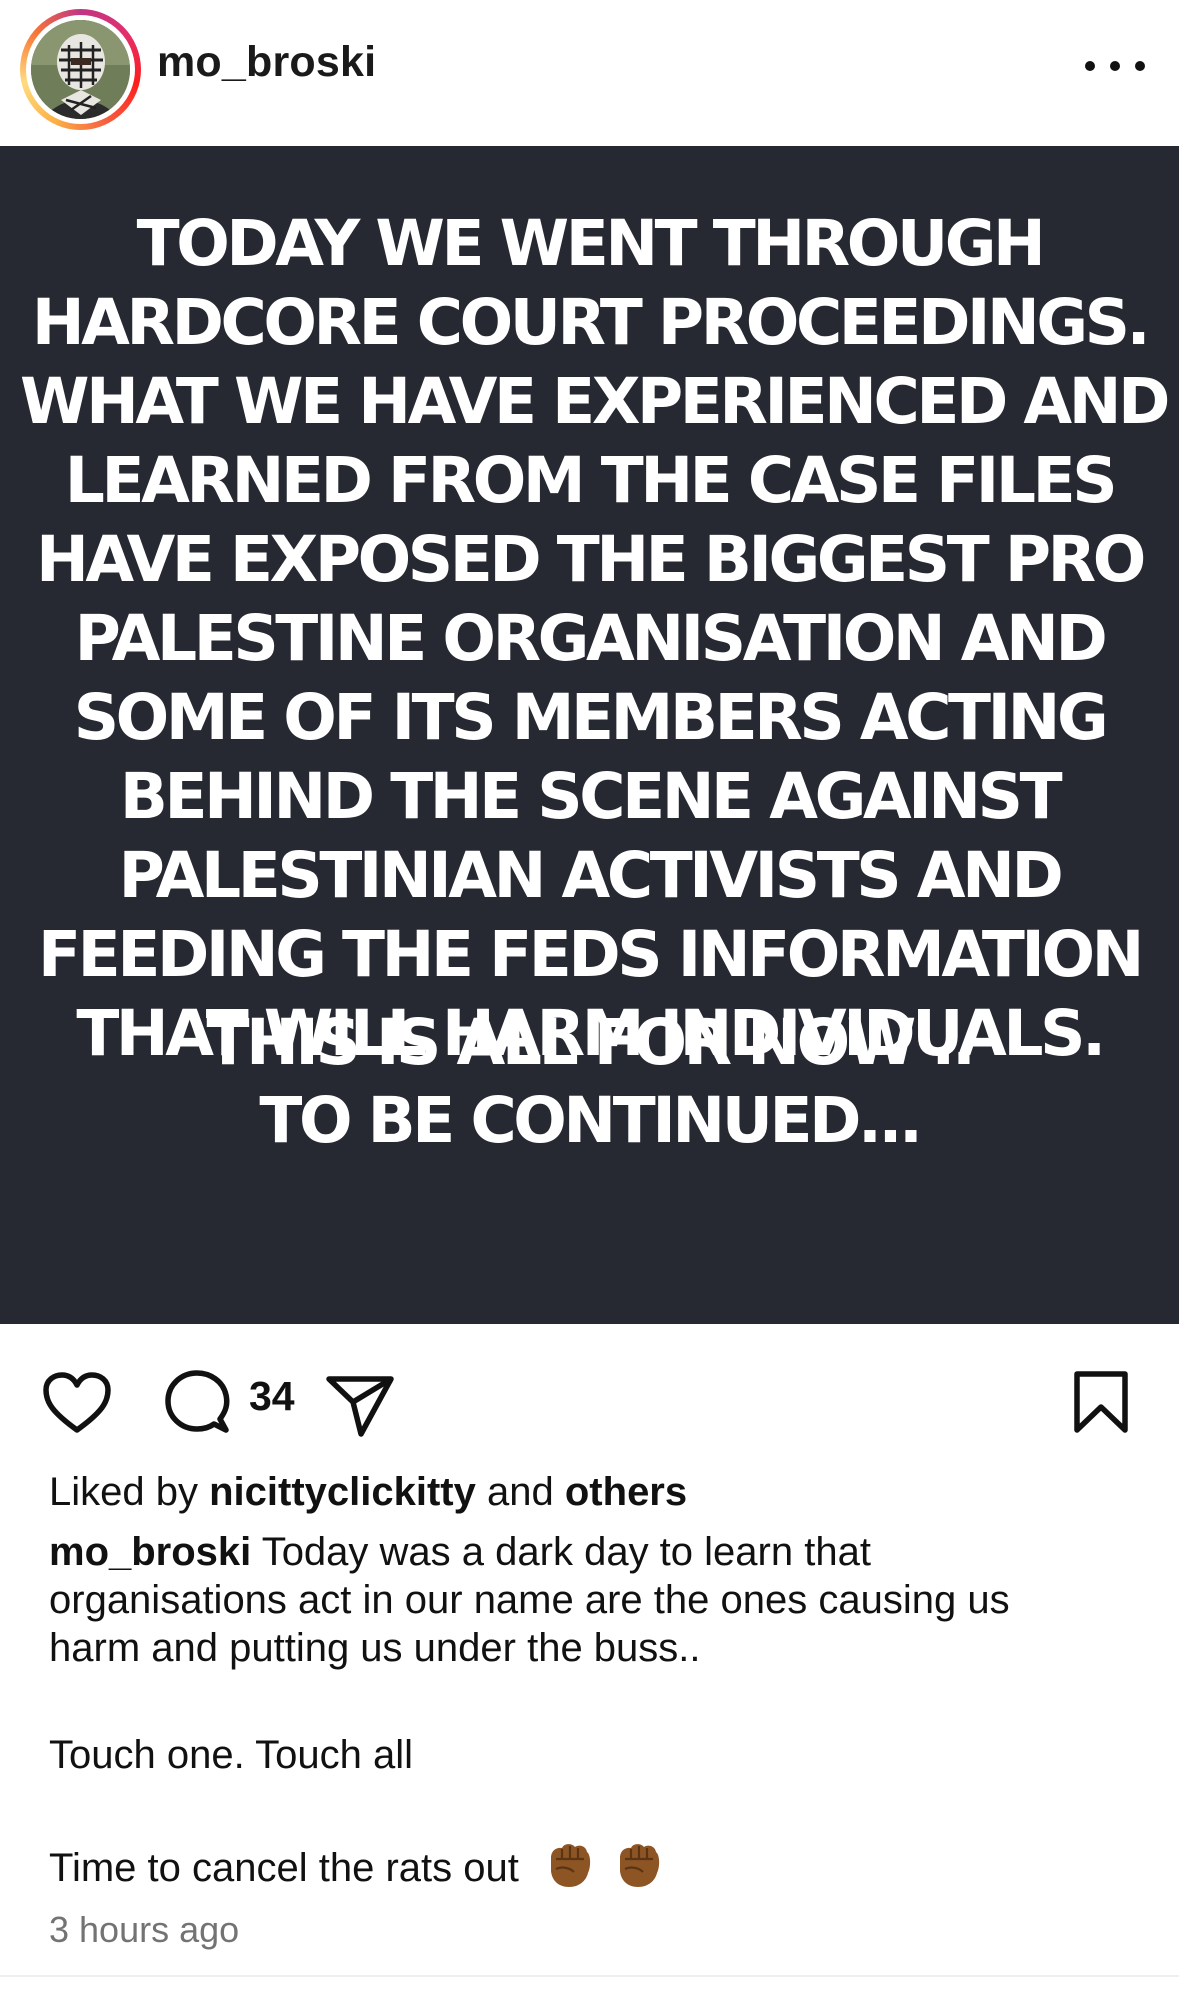 The image size is (1179, 1993). Describe the element at coordinates (566, 1552) in the screenshot. I see `caption-text: Today was a dark day to learn that` at that location.